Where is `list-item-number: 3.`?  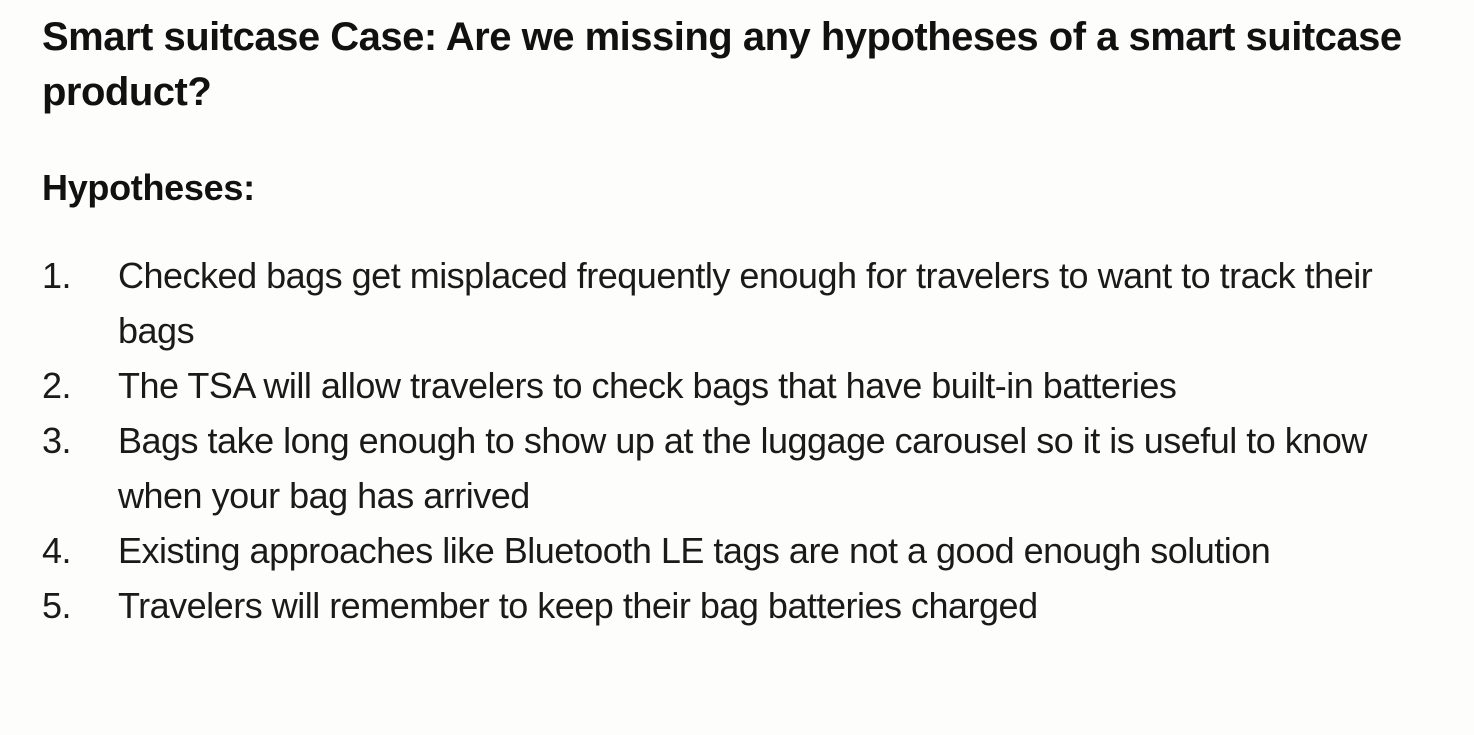 list-item-number: 3. is located at coordinates (57, 440).